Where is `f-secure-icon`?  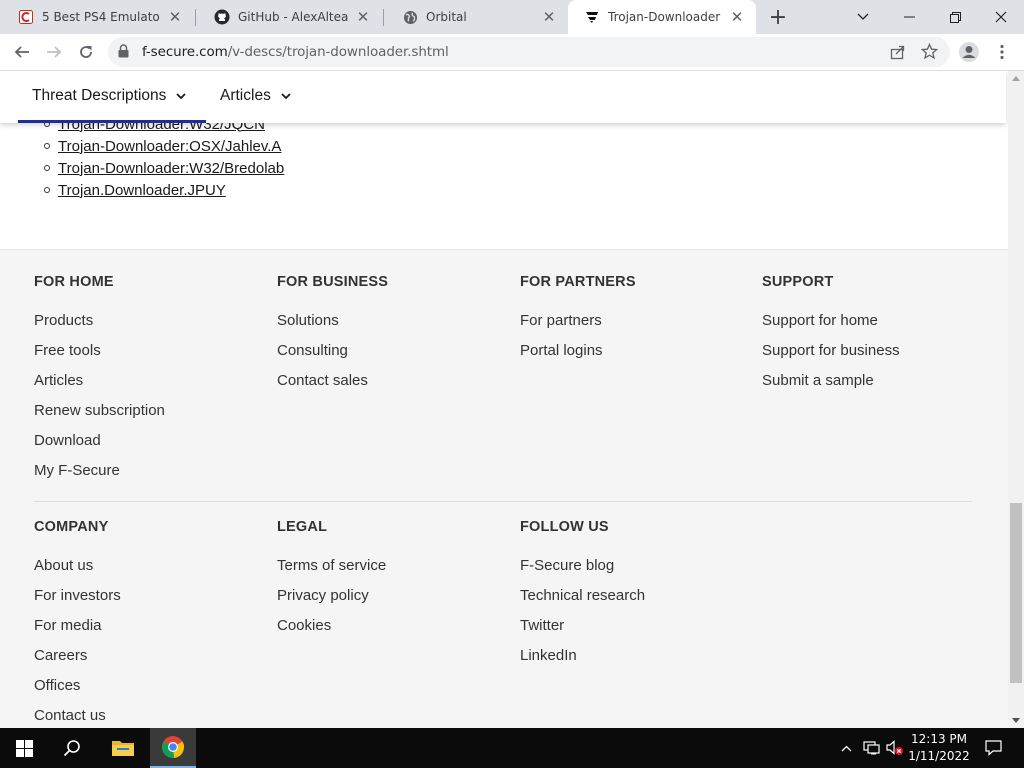
f-secure-icon is located at coordinates (592, 17).